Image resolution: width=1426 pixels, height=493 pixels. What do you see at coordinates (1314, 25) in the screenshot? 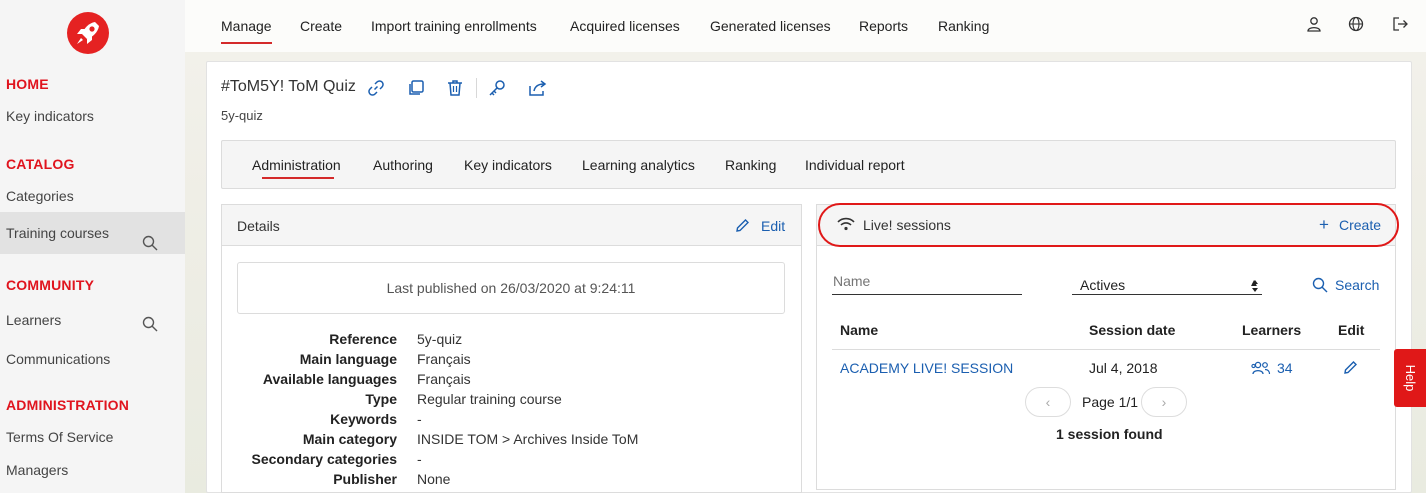
I see `user-icon` at bounding box center [1314, 25].